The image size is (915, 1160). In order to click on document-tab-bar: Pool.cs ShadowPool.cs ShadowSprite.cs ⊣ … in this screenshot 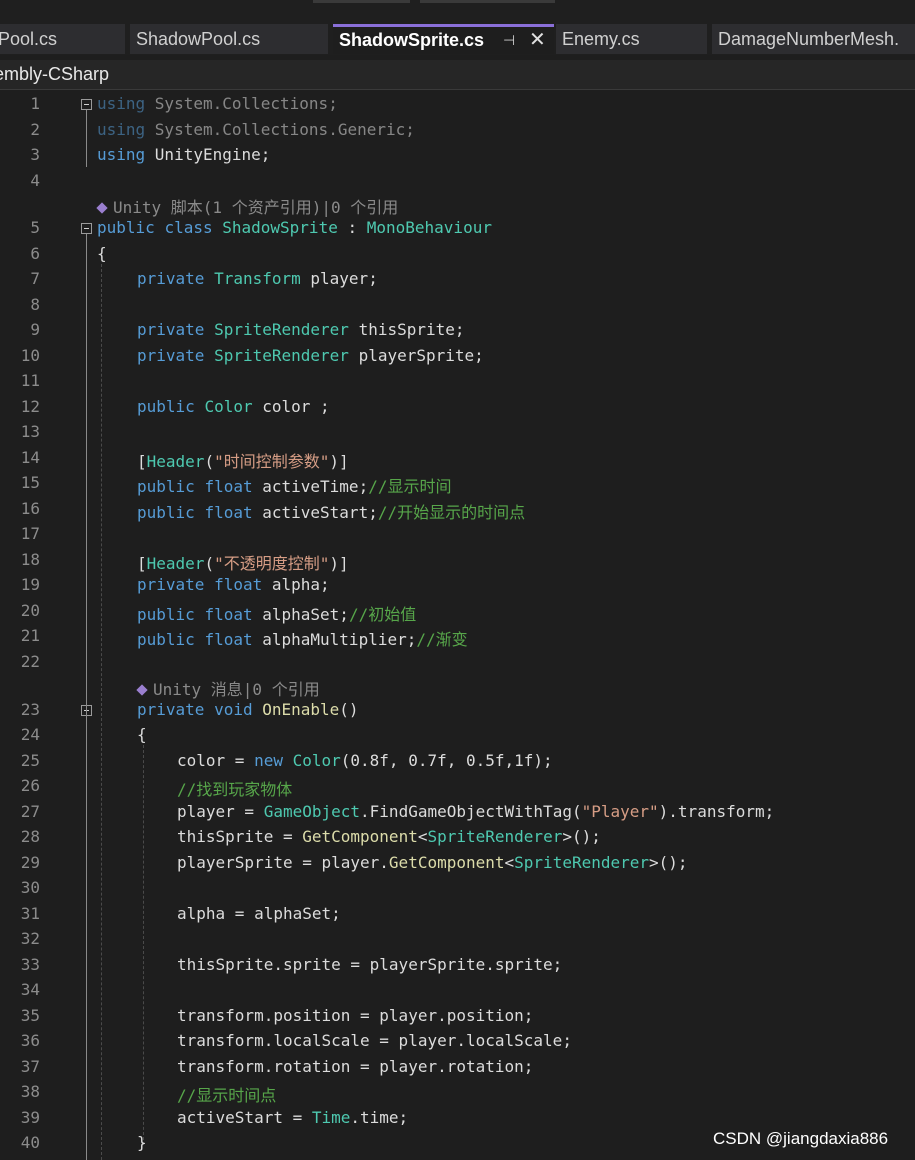, I will do `click(457, 38)`.